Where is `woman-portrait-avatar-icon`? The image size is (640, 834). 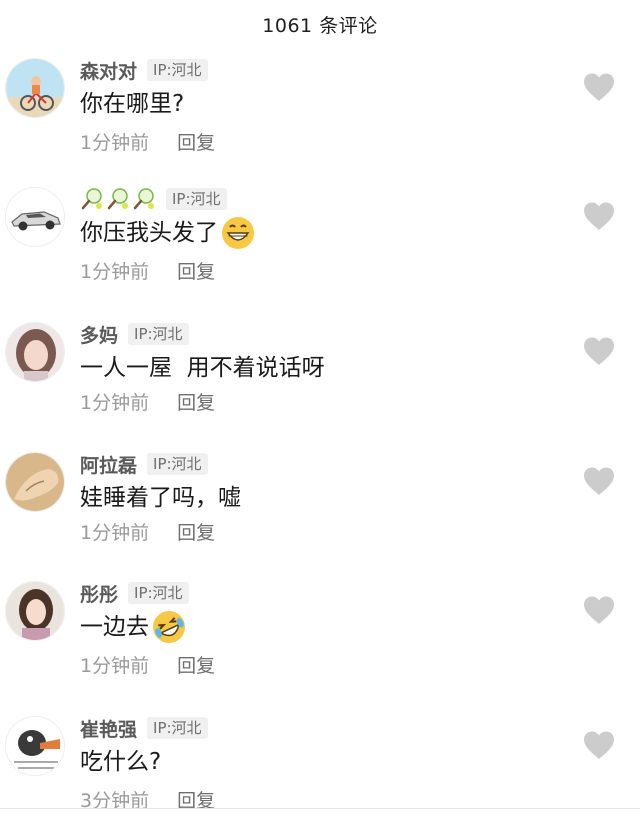 woman-portrait-avatar-icon is located at coordinates (35, 352).